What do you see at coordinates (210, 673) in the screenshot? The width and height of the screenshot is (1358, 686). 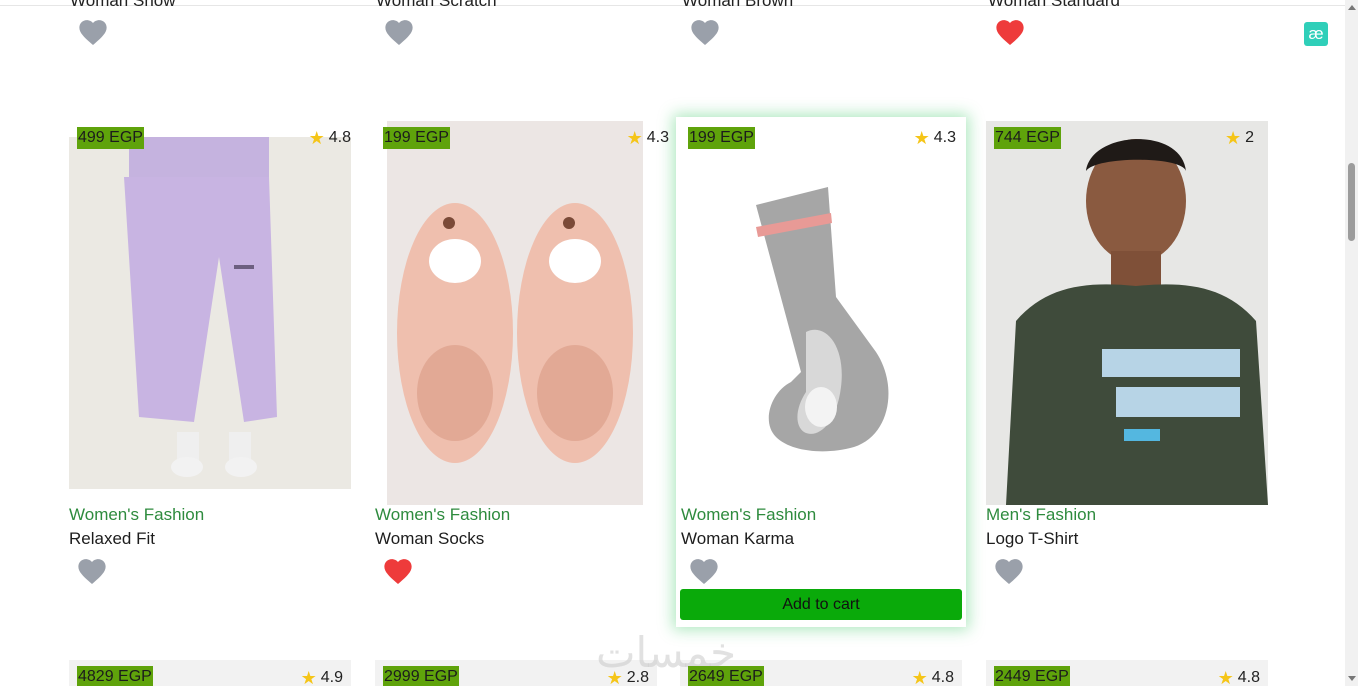 I see `product-card: 4829 EGP ★ 4.9` at bounding box center [210, 673].